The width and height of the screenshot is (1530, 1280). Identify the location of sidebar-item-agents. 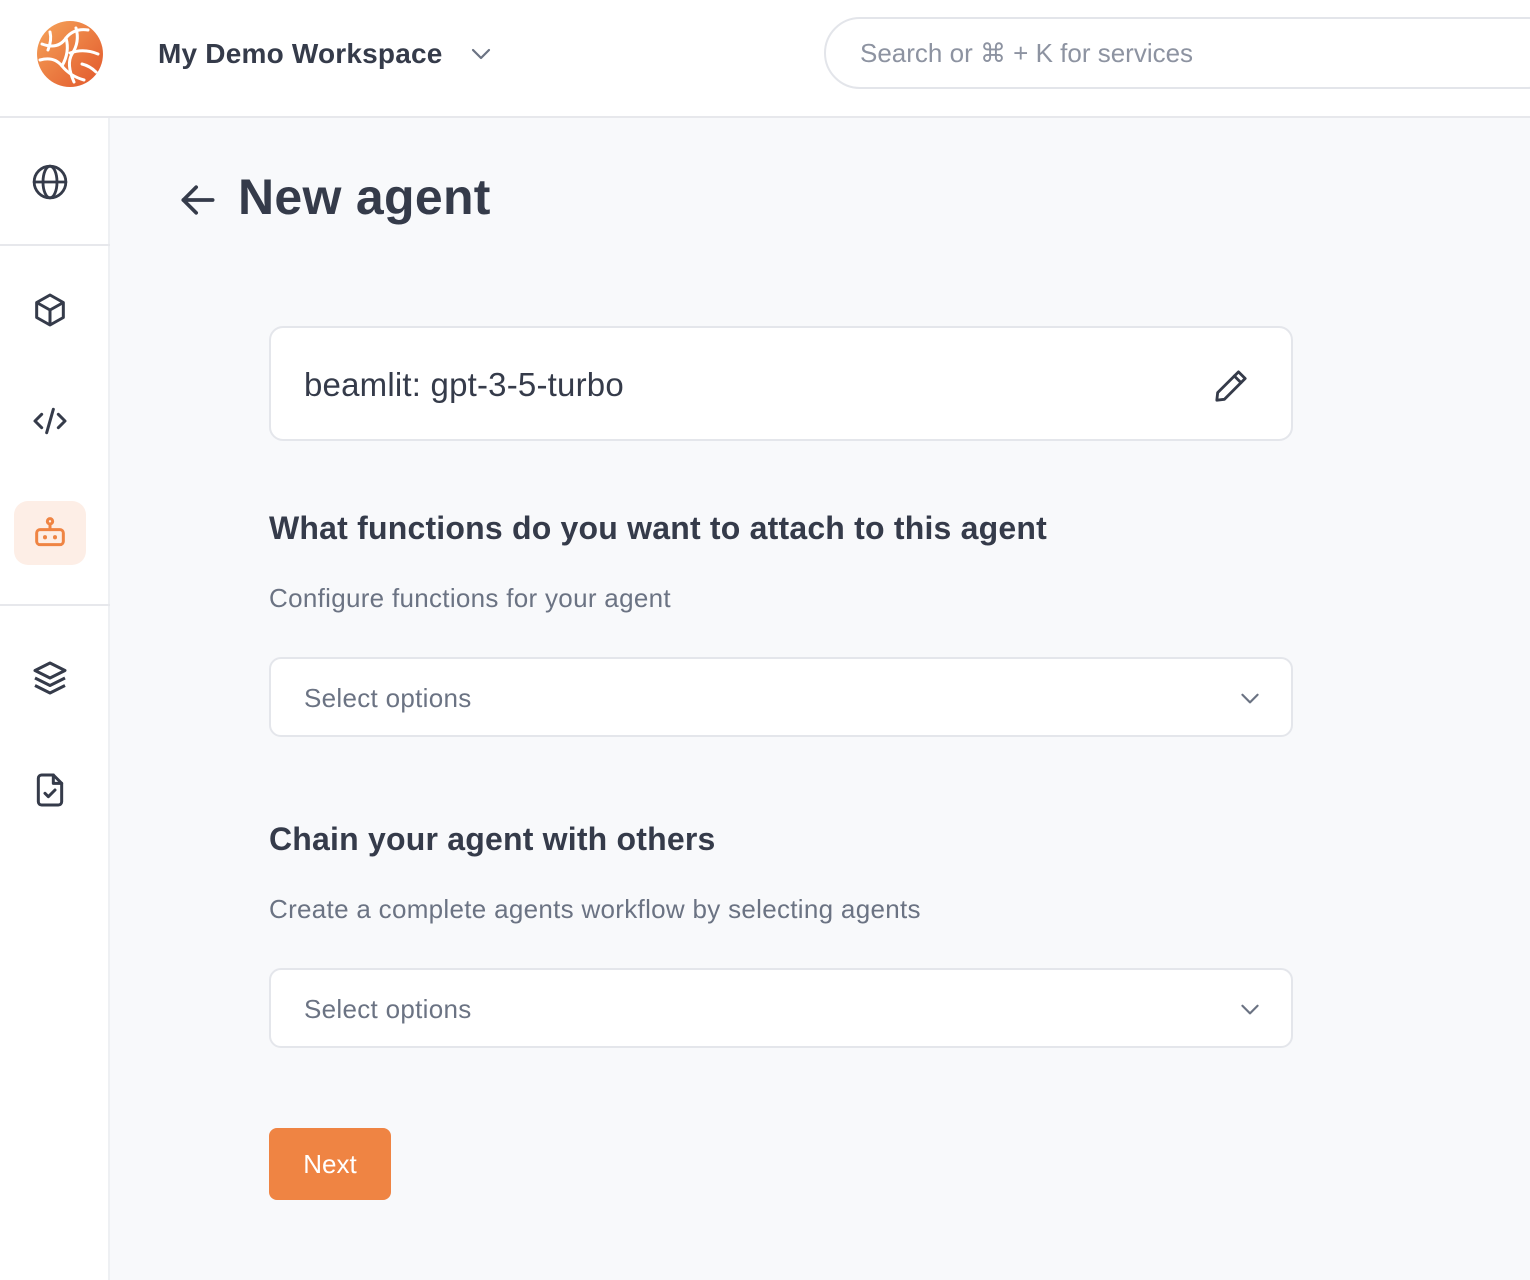
(50, 533).